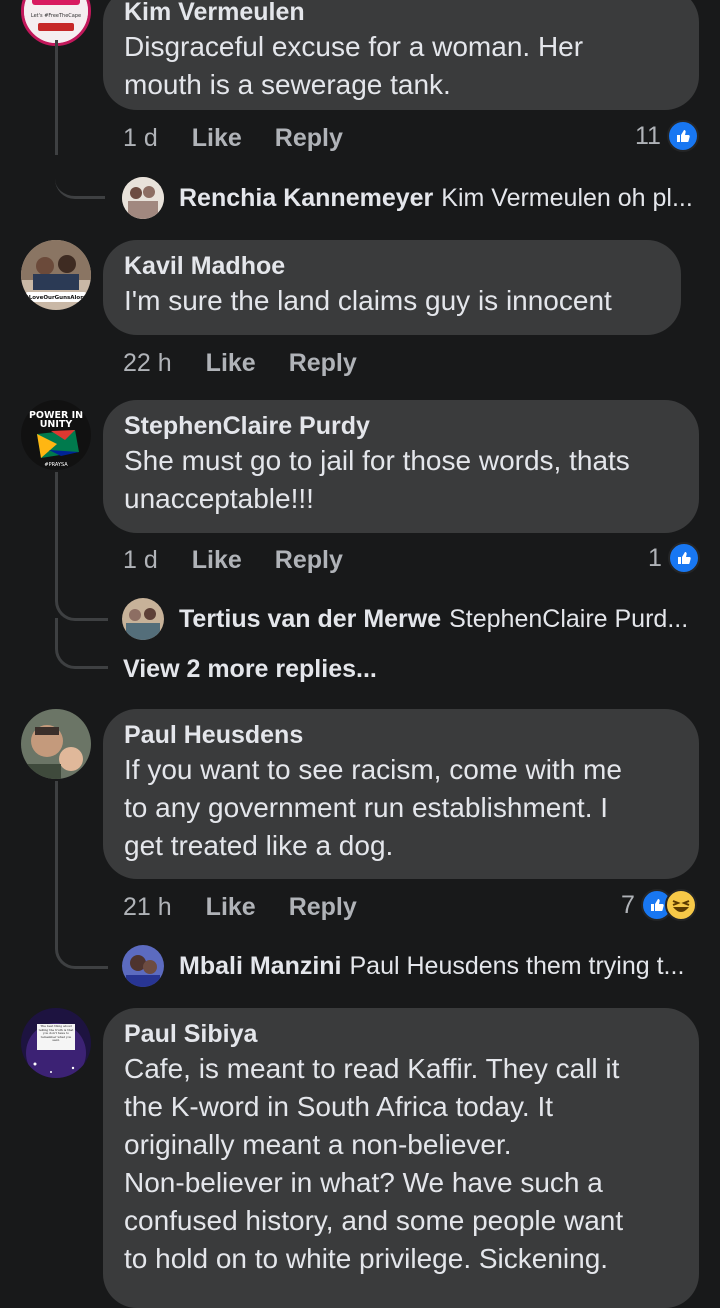 This screenshot has height=1308, width=720. What do you see at coordinates (374, 1220) in the screenshot?
I see `comment-text-line: confused history, and some people want` at bounding box center [374, 1220].